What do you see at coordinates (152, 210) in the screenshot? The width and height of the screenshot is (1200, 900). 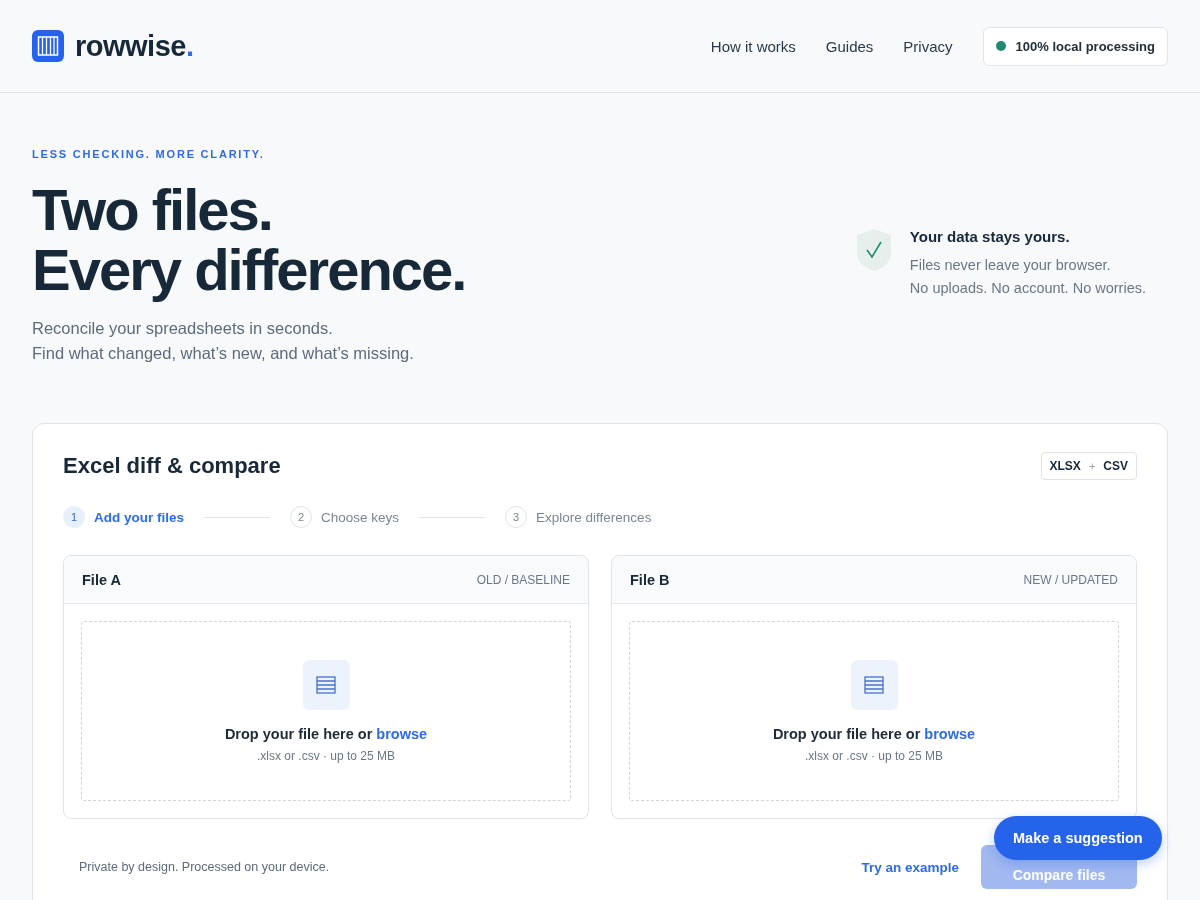 I see `hero-title: Two files.` at bounding box center [152, 210].